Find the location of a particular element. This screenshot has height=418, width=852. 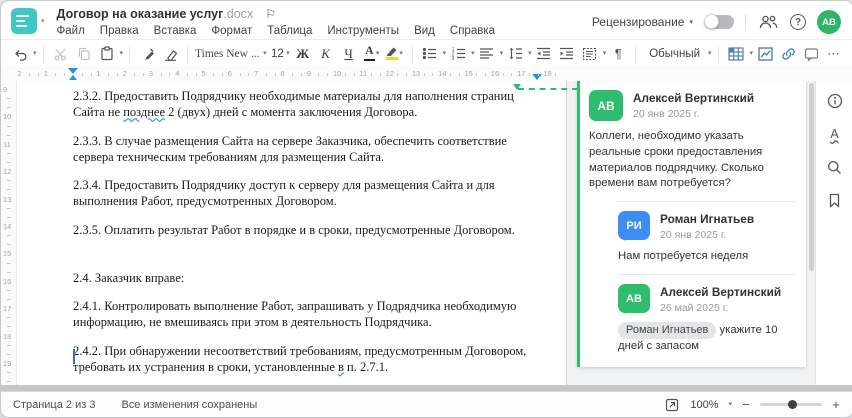

vertical-scrollbar is located at coordinates (811, 233).